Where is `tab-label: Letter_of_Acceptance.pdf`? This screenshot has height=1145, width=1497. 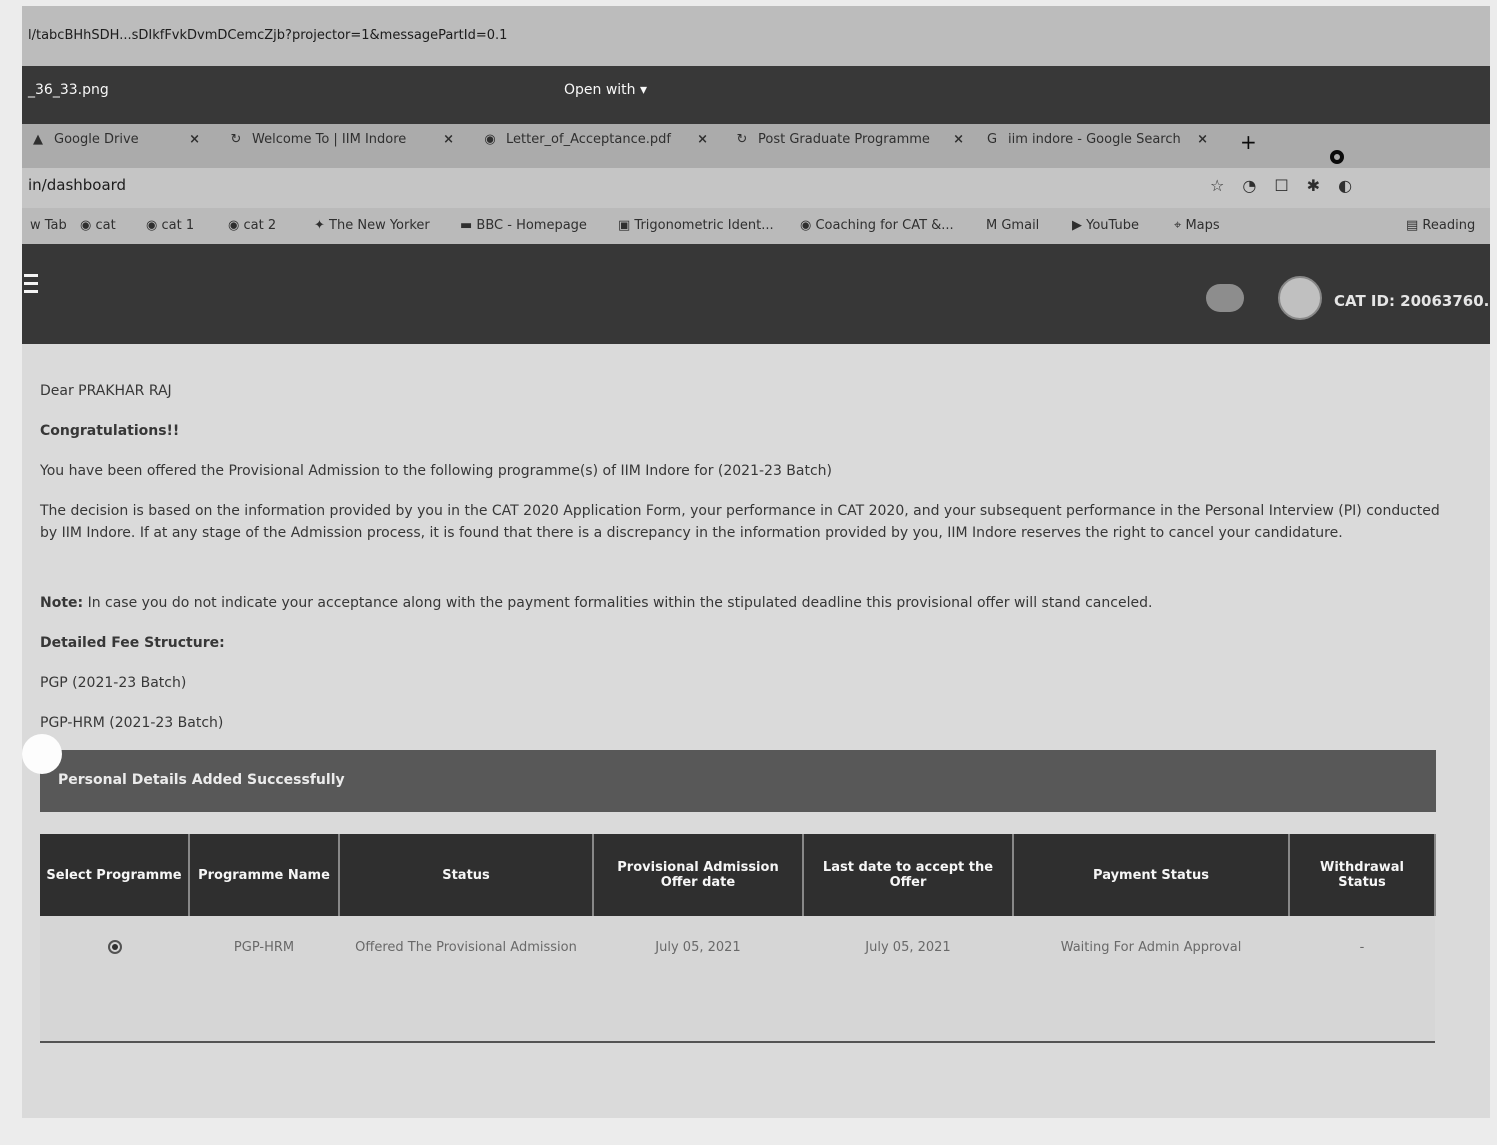
tab-label: Letter_of_Acceptance.pdf is located at coordinates (588, 139).